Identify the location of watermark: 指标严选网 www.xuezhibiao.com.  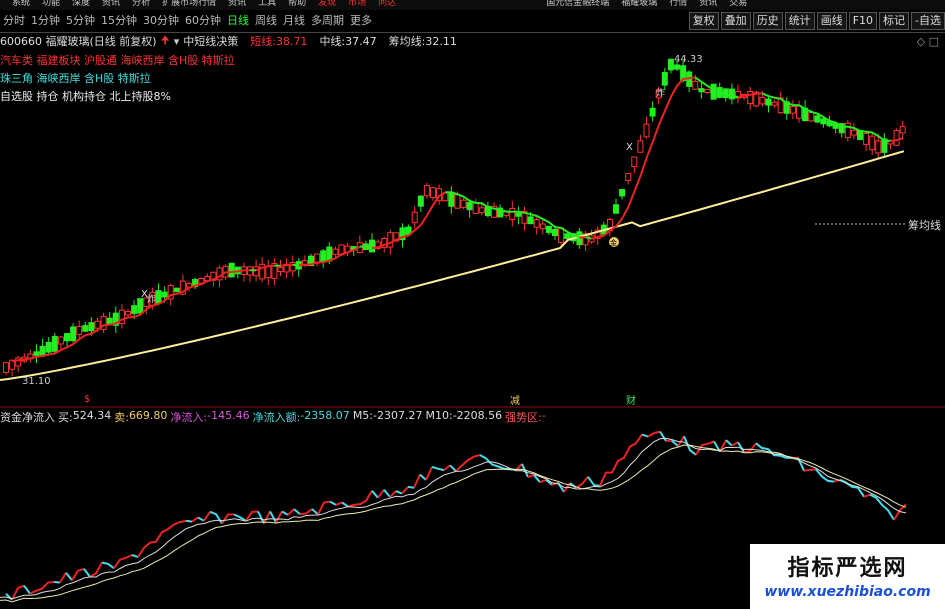
(847, 576).